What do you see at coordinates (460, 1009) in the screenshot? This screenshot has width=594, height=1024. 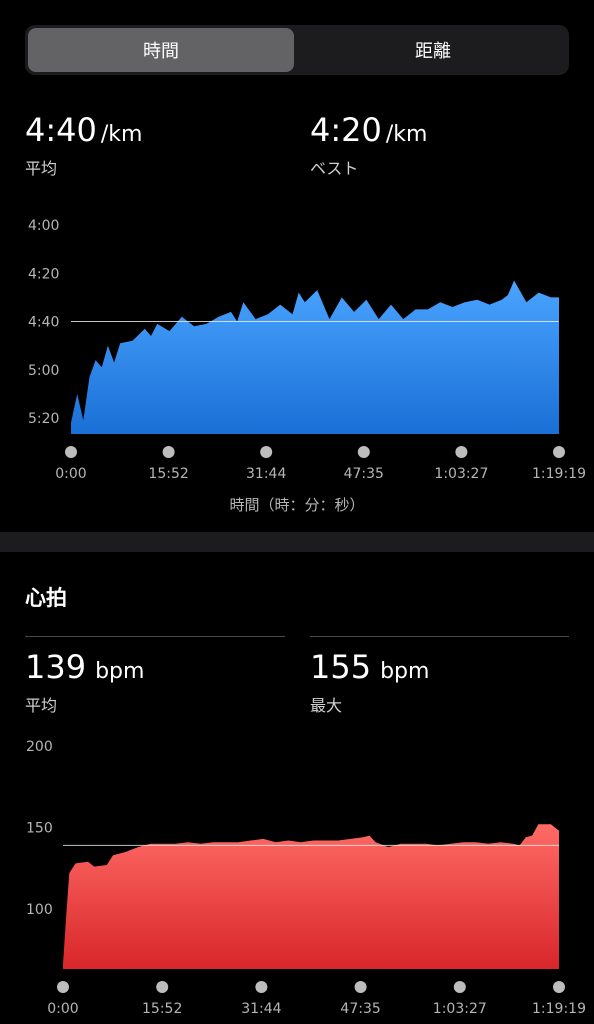 I see `hr-x-tick-label: 1:03:27` at bounding box center [460, 1009].